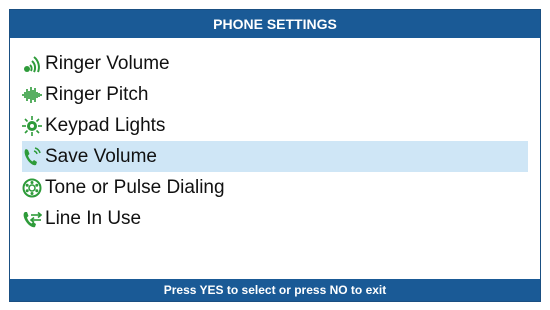 The width and height of the screenshot is (550, 310). What do you see at coordinates (275, 94) in the screenshot?
I see `menu-item-ringer-pitch: Ringer Pitch` at bounding box center [275, 94].